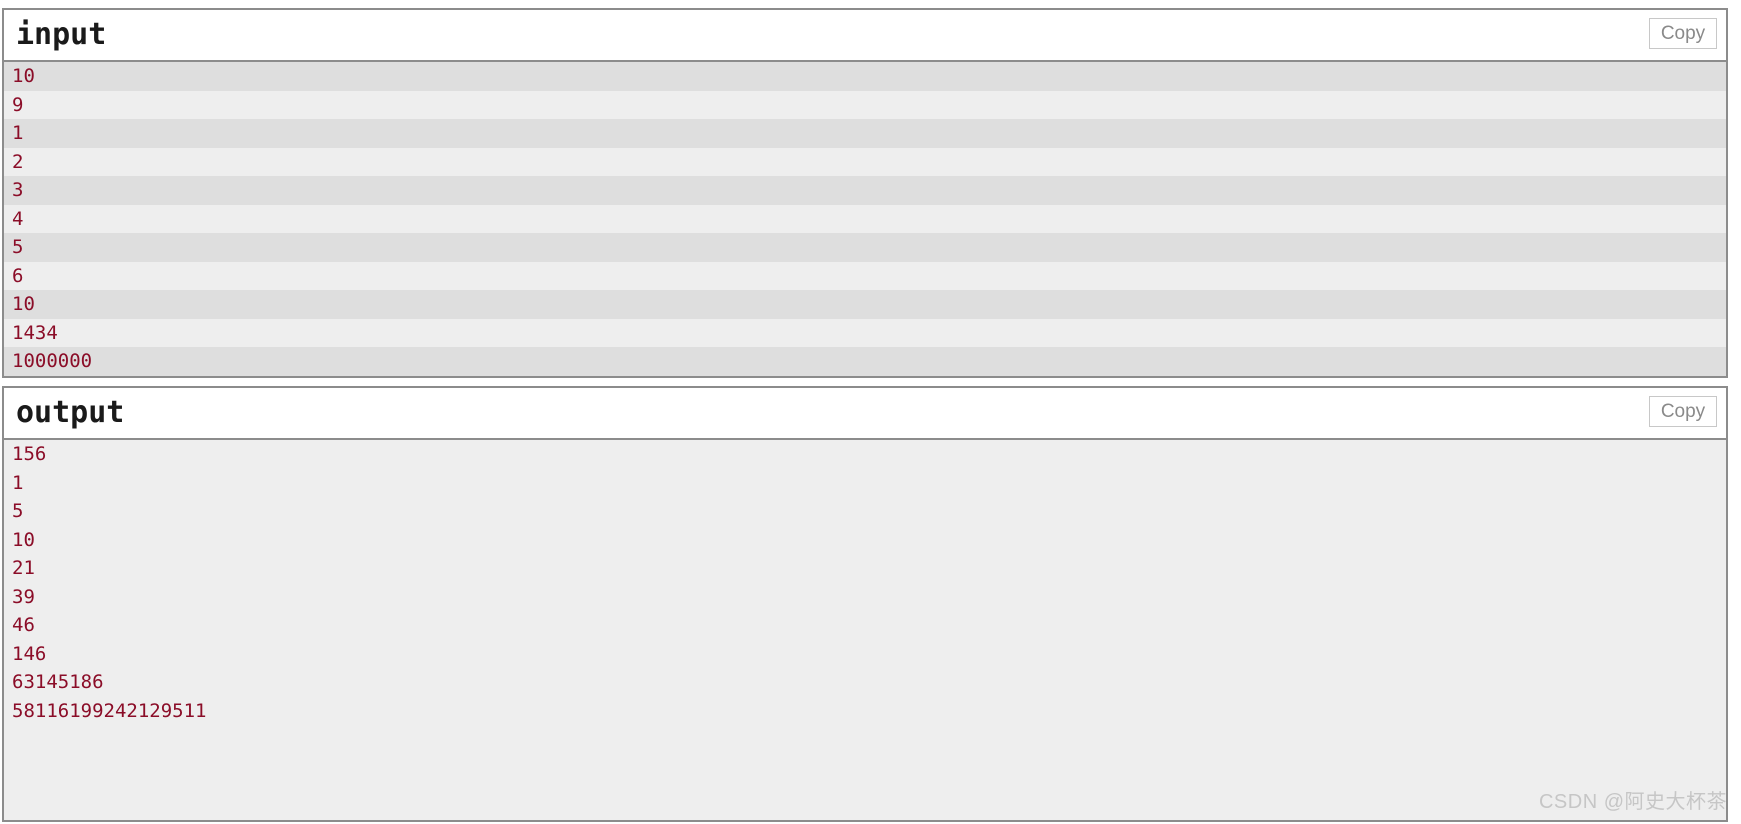 Image resolution: width=1741 pixels, height=824 pixels. I want to click on code-line: 21, so click(865, 568).